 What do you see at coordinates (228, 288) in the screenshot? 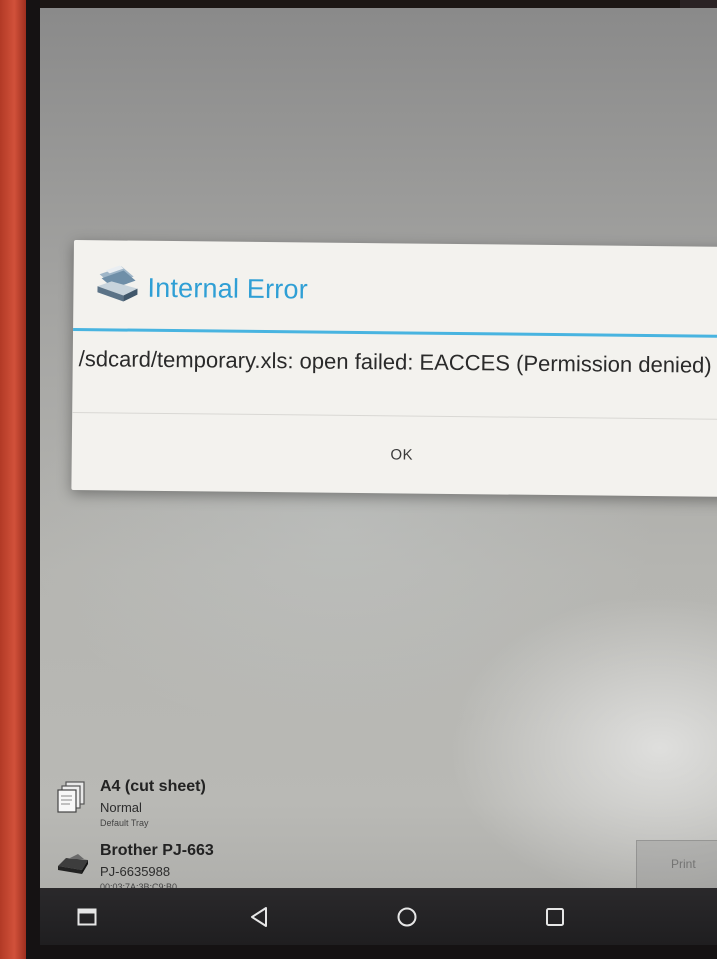
I see `dialog-title: Internal Error` at bounding box center [228, 288].